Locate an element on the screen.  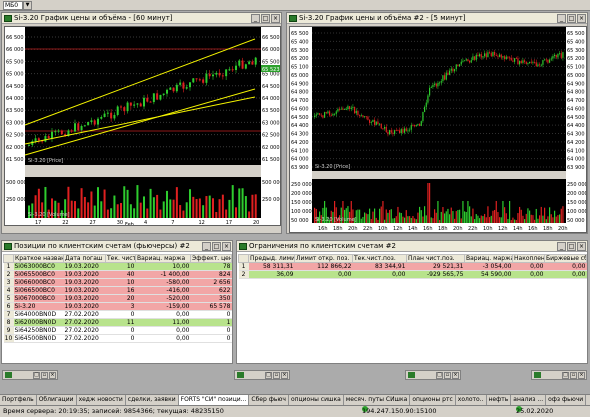
col-header: Лимит откр. поз. is located at coordinates (323, 258).